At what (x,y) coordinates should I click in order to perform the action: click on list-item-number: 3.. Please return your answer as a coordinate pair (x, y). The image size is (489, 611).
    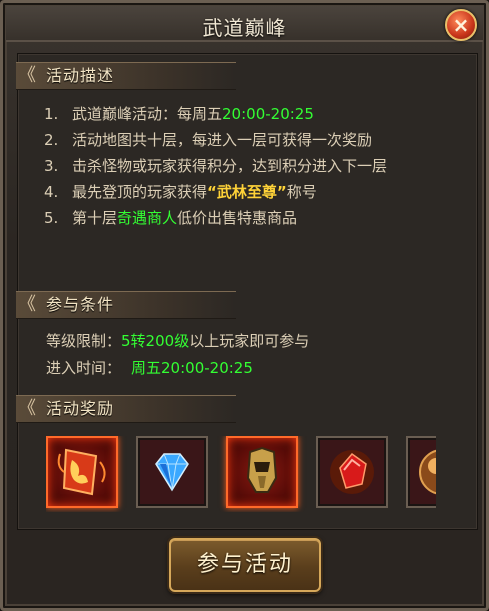
    Looking at the image, I should click on (51, 166).